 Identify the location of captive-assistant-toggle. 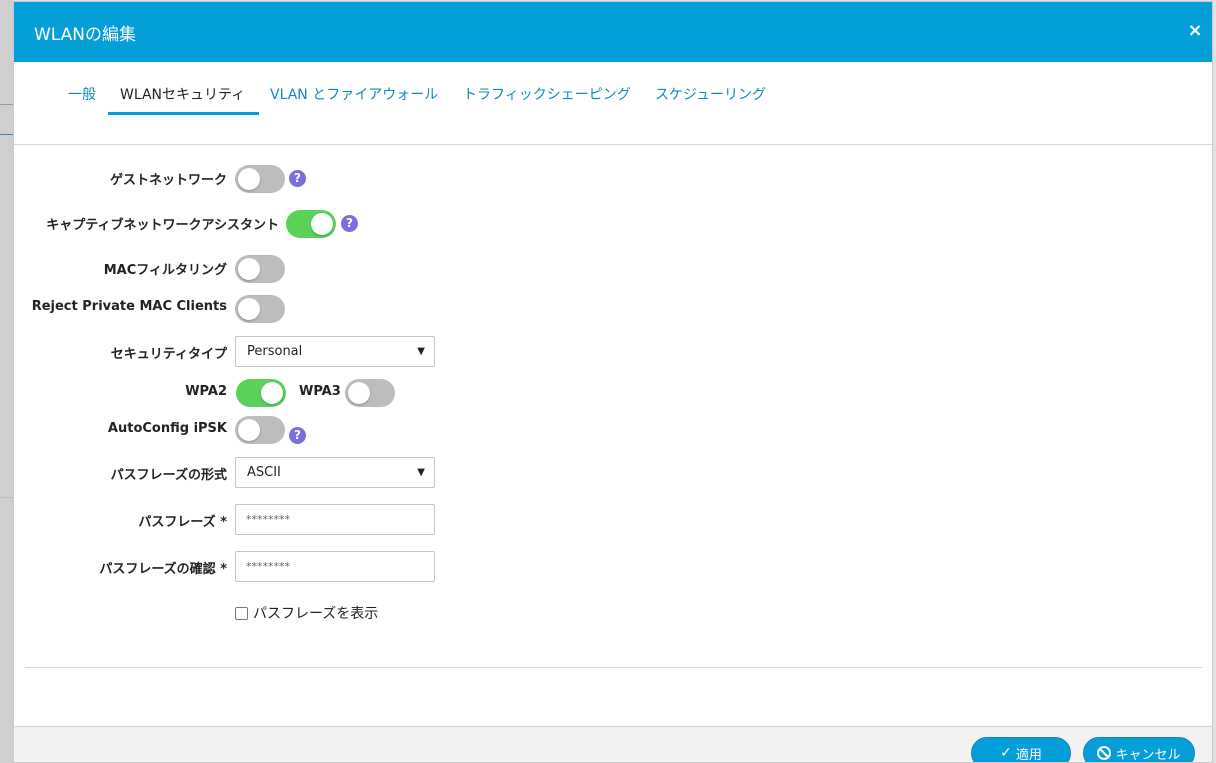
(311, 224).